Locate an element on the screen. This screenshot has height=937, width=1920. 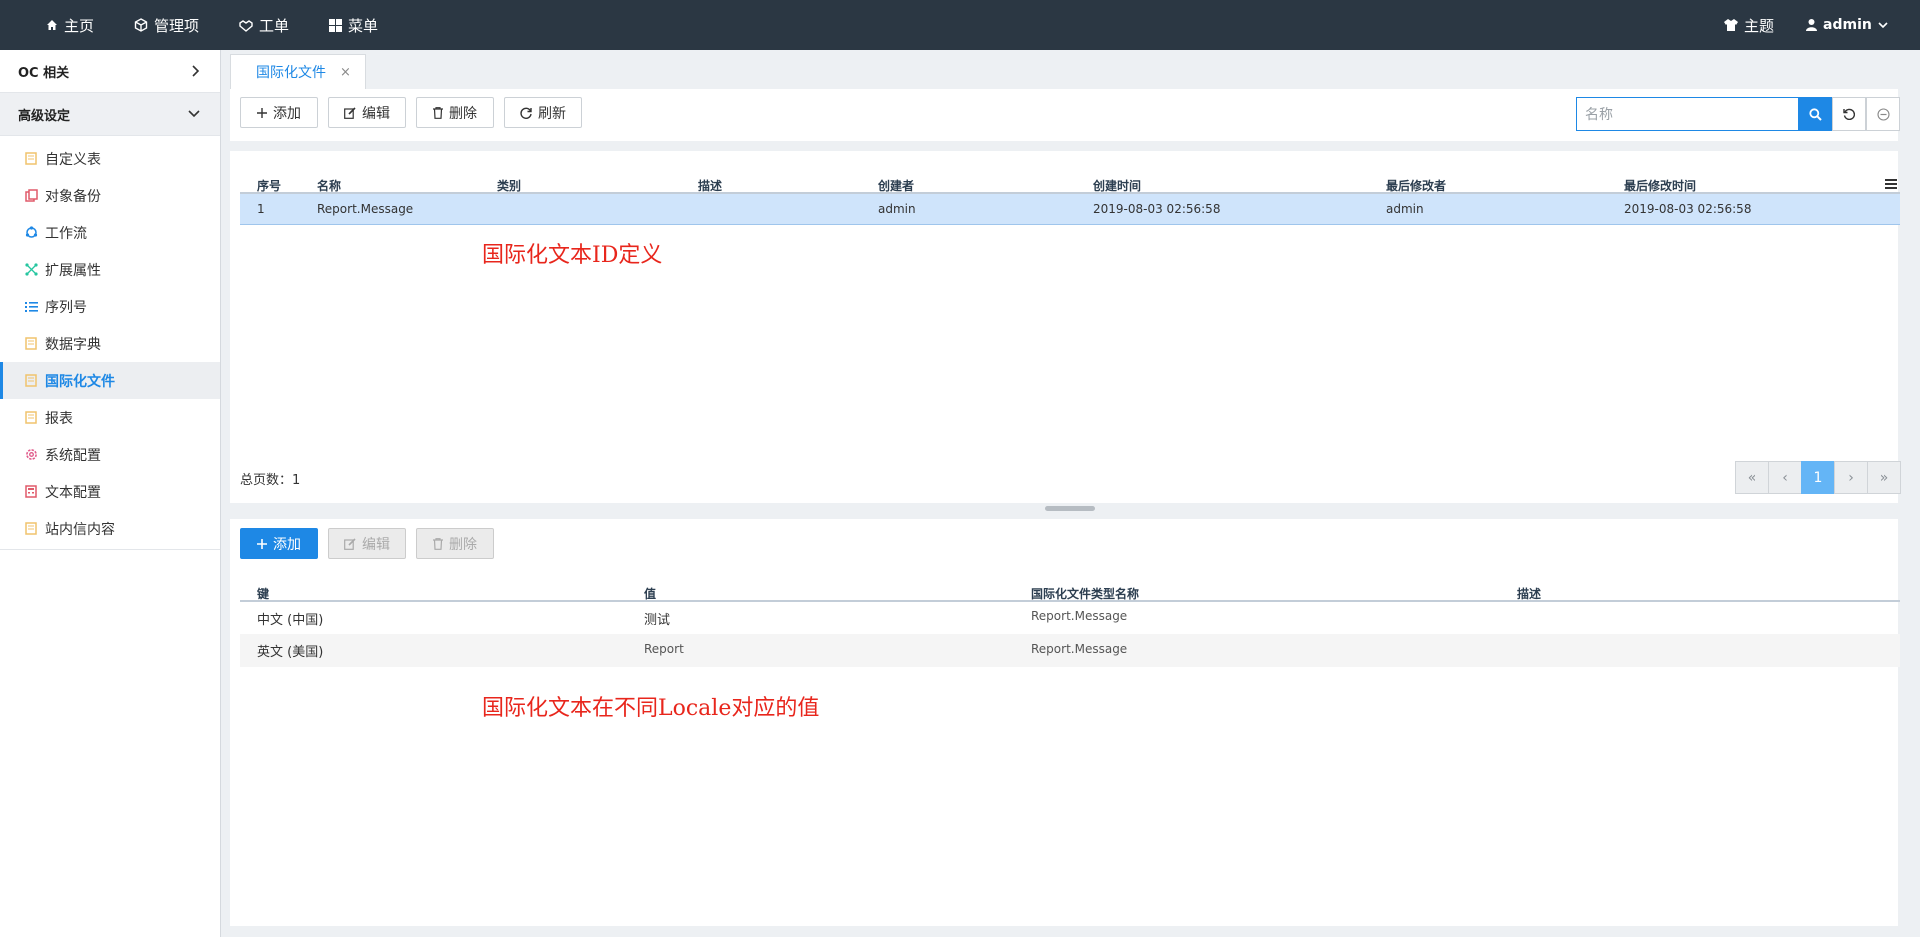
refresh-button-label: 刷新 is located at coordinates (552, 113).